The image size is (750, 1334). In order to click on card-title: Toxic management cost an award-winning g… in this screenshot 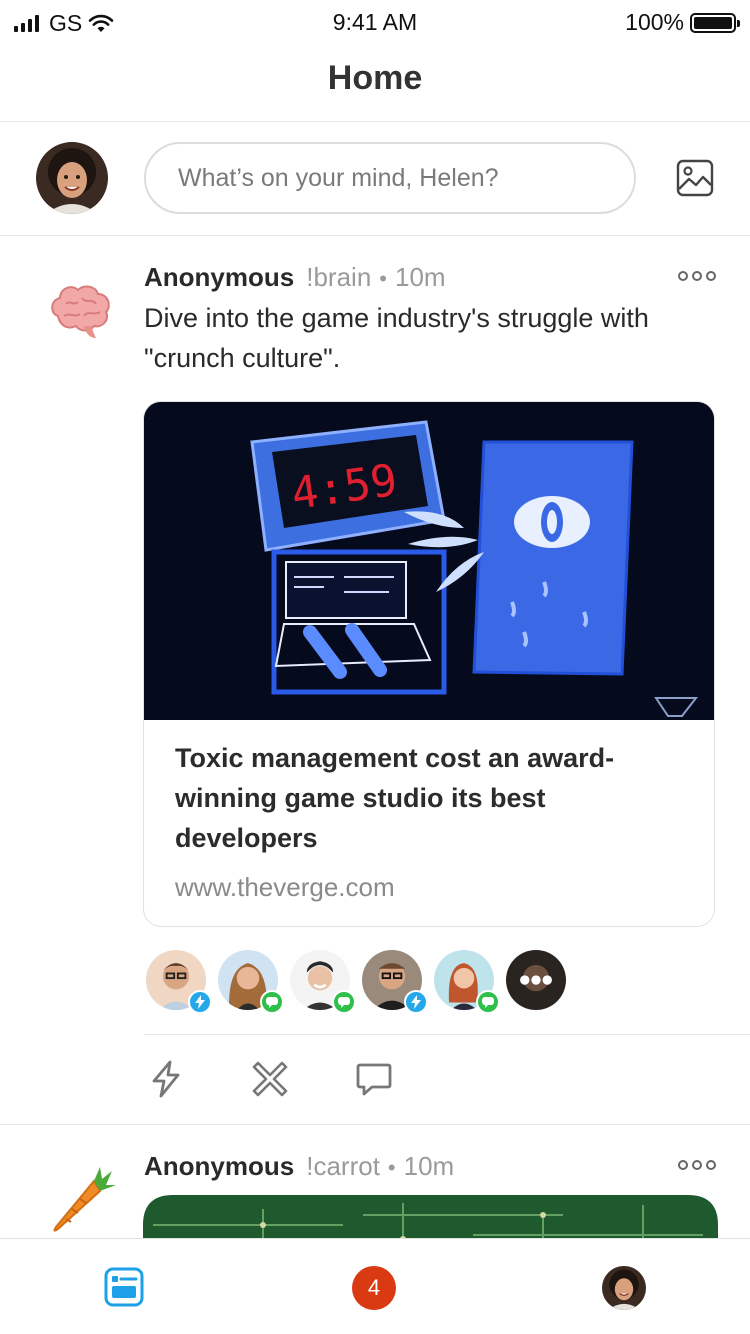, I will do `click(395, 798)`.